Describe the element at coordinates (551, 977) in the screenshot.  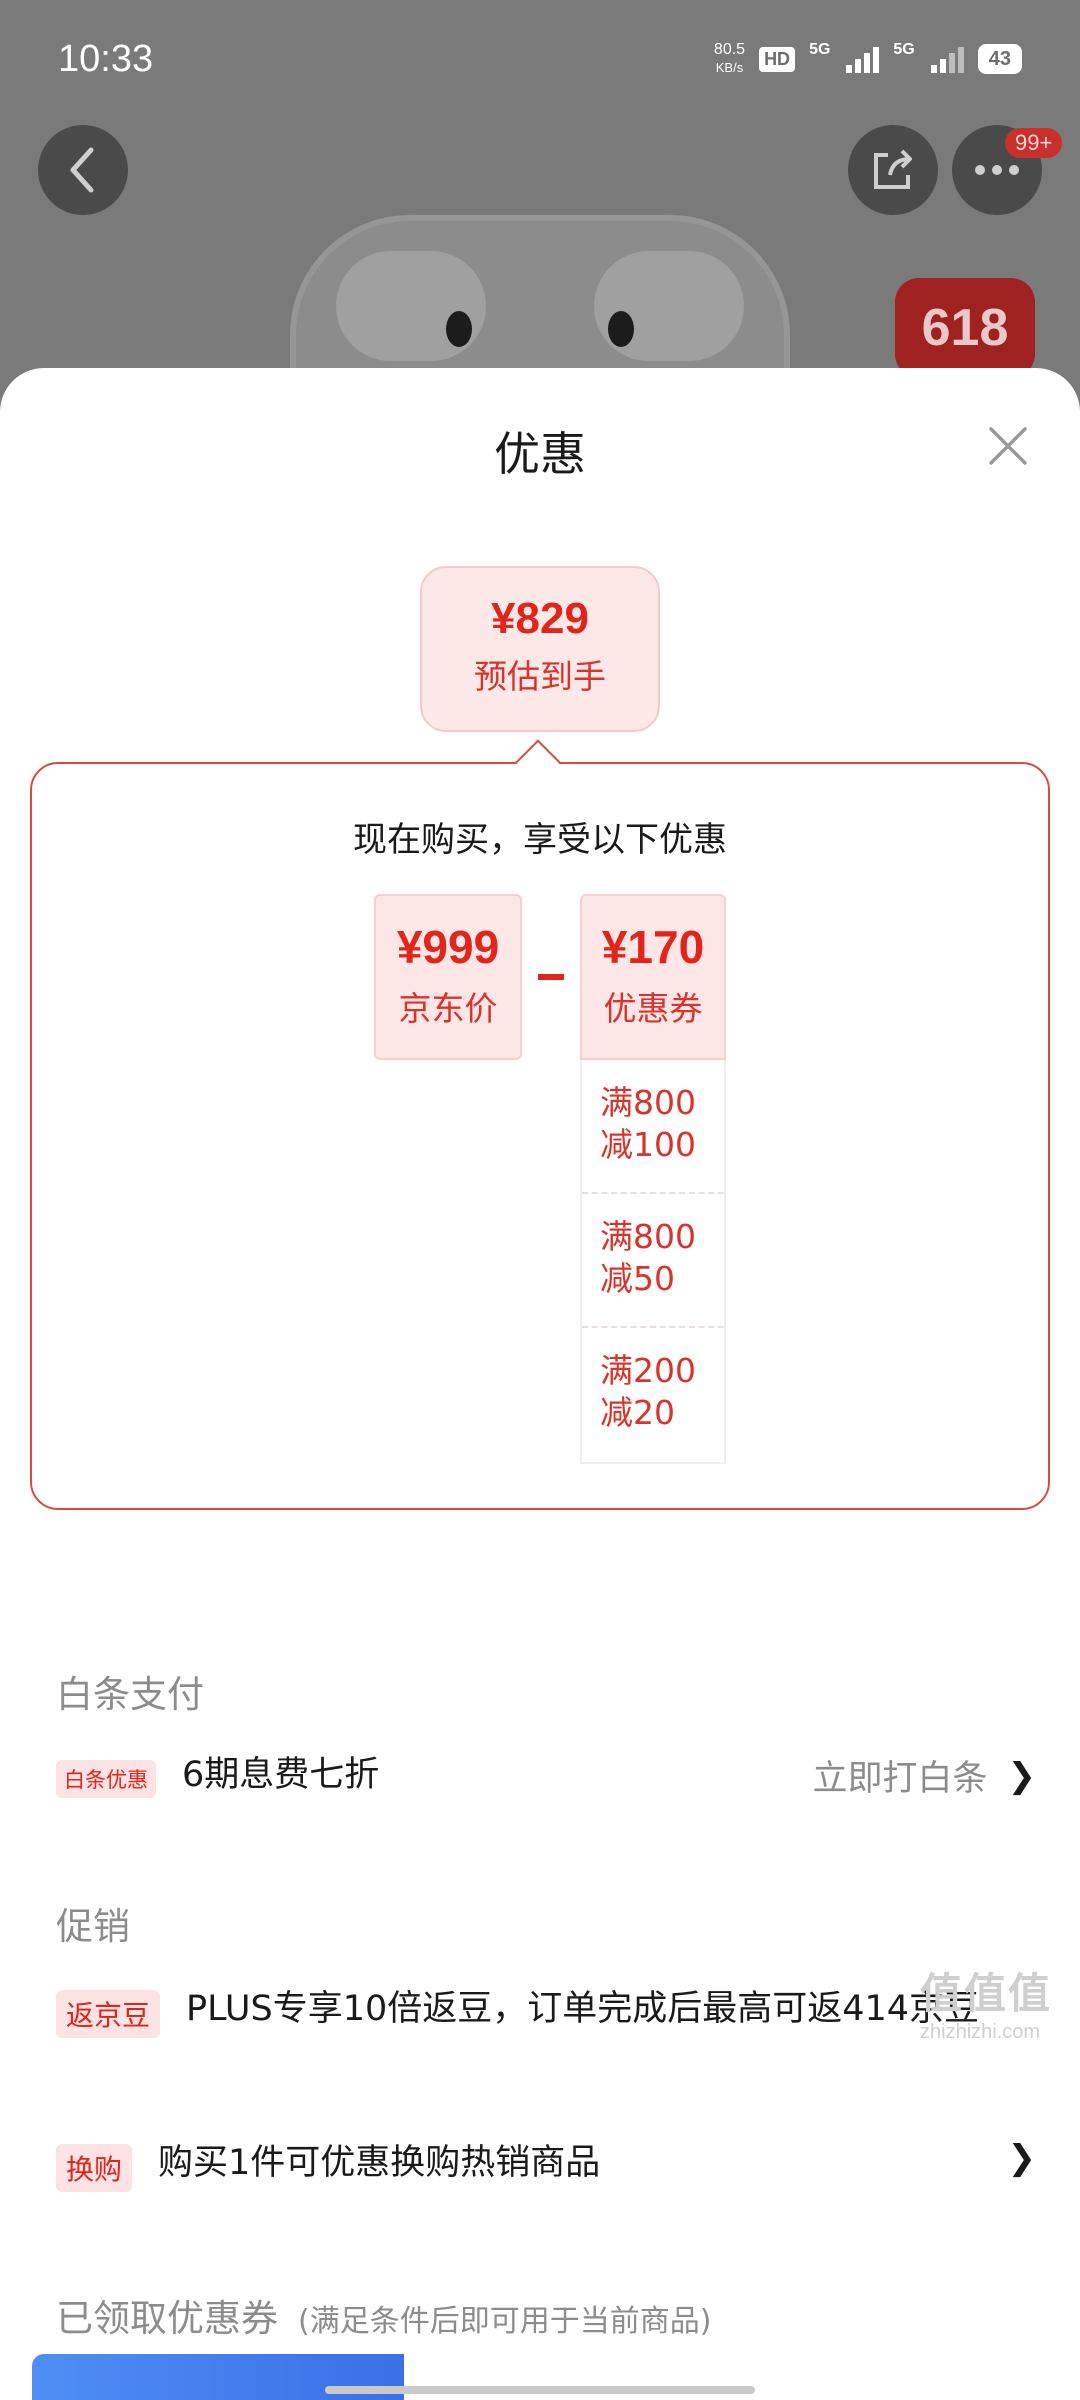
I see `minus-sign` at that location.